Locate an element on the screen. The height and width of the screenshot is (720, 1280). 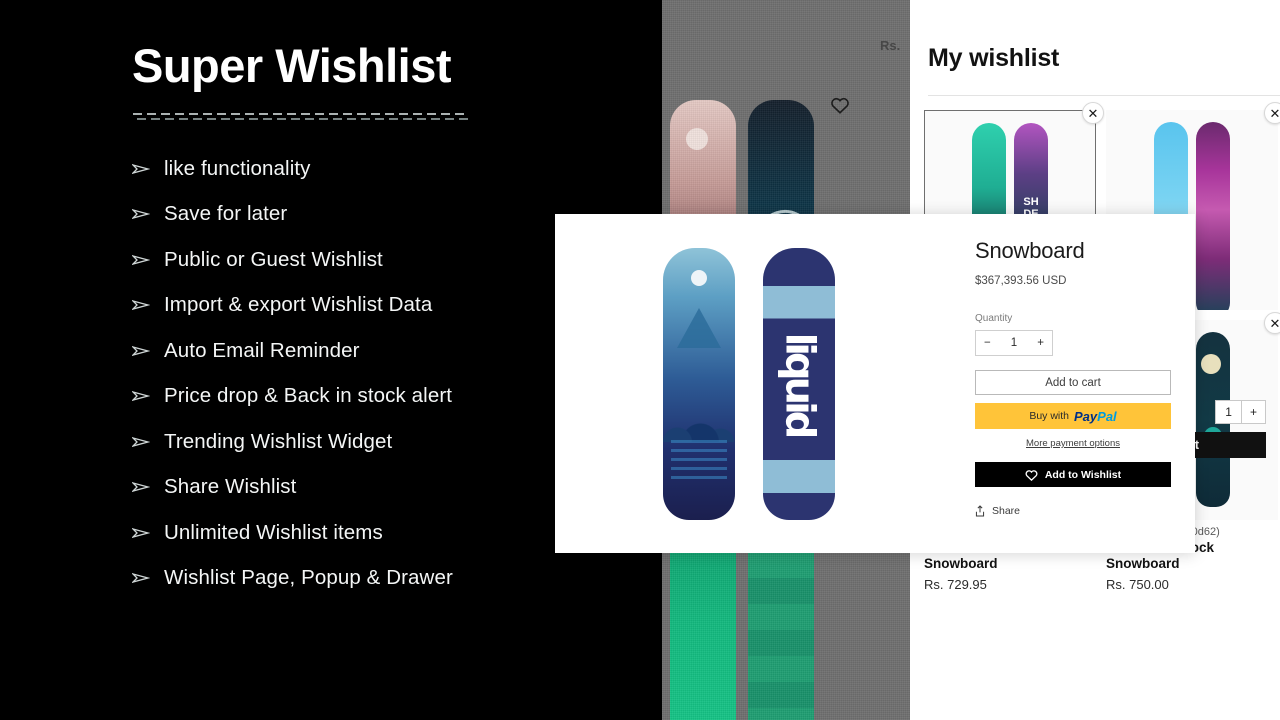
product-title: Snowboard is located at coordinates (1030, 250).